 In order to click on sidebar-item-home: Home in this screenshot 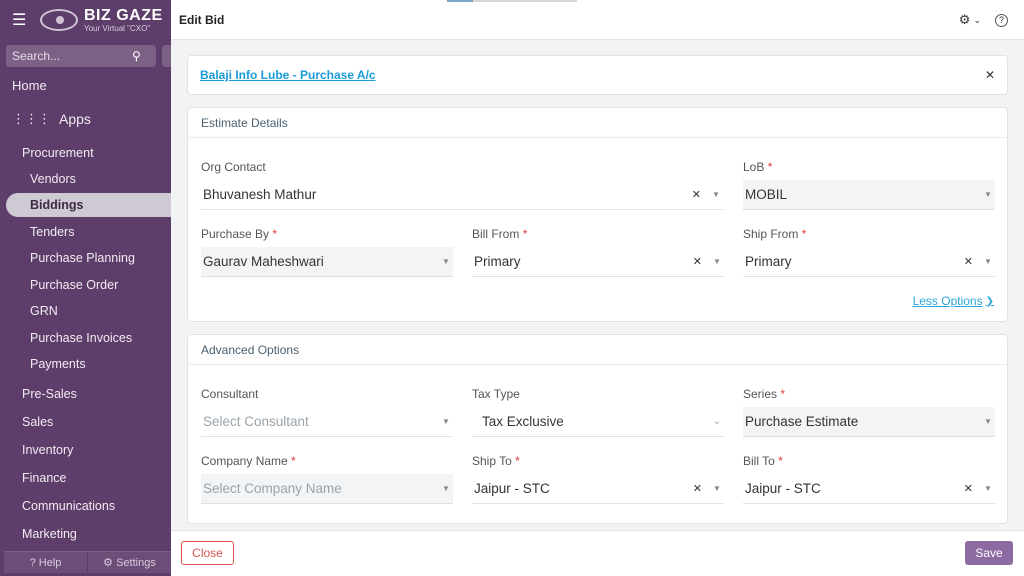, I will do `click(97, 85)`.